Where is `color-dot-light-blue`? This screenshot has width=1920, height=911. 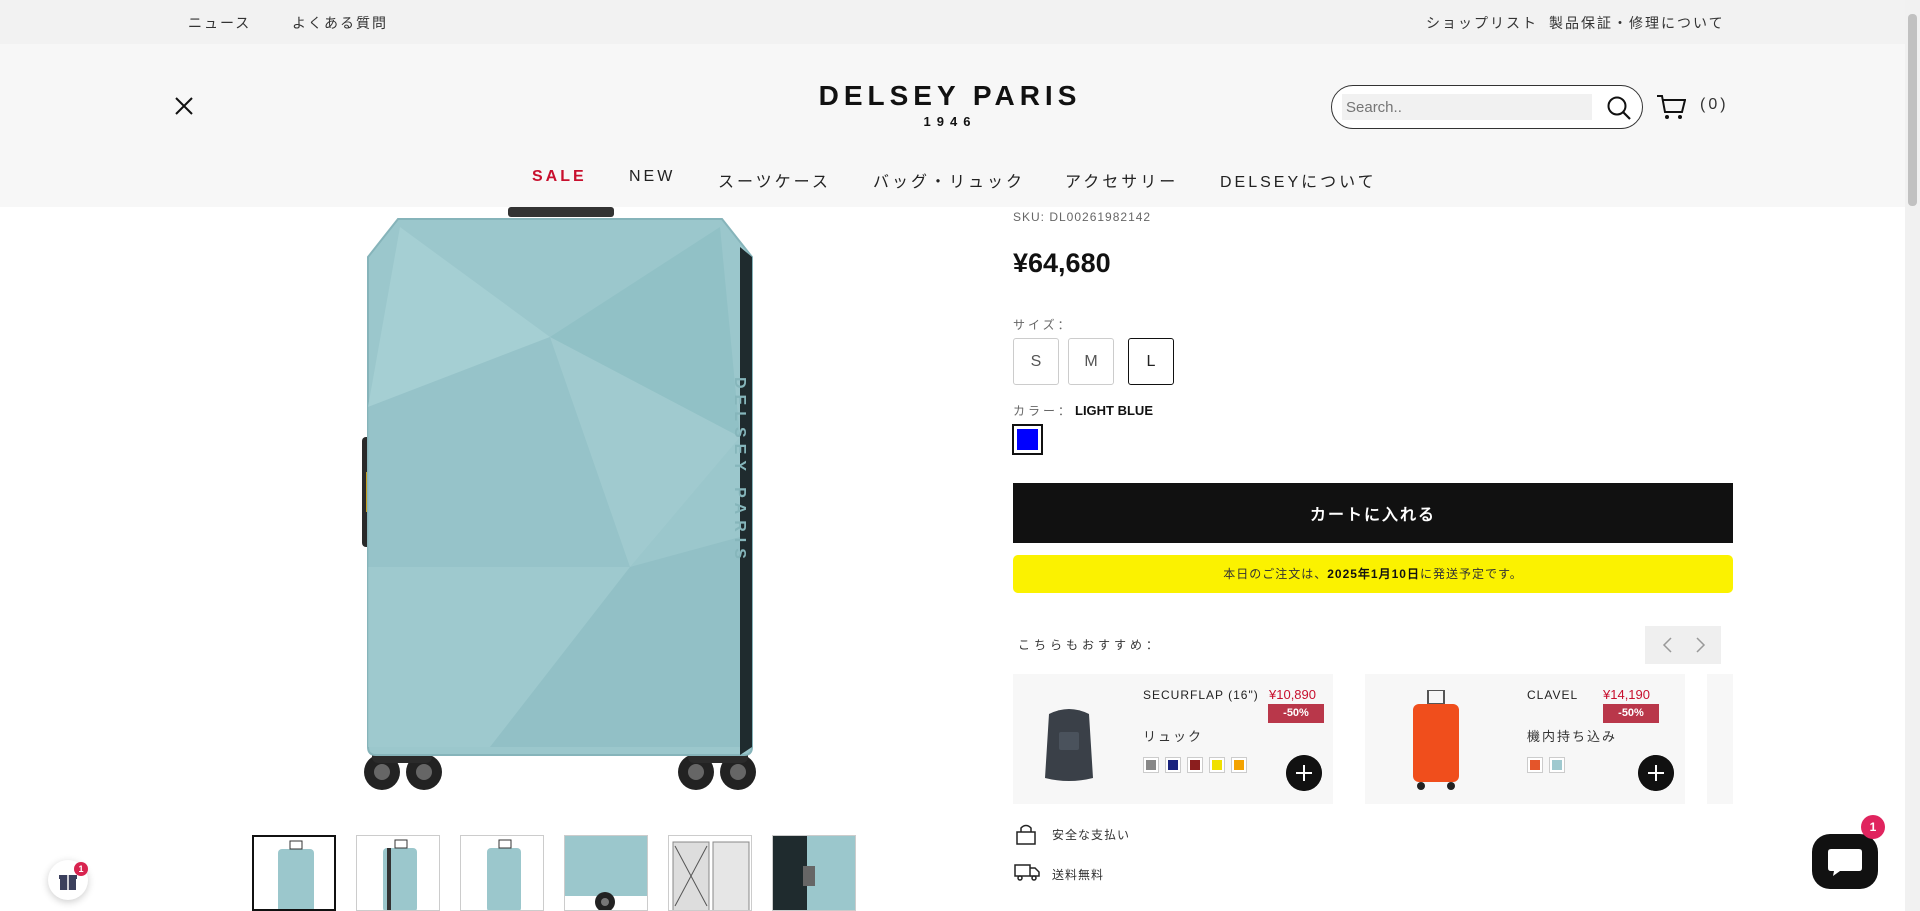 color-dot-light-blue is located at coordinates (1557, 765).